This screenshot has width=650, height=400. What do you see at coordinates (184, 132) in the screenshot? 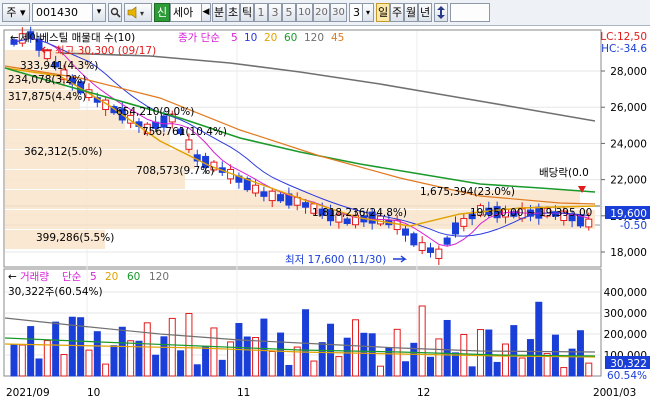
I see `profile-bar-label: 756,761(10.4%)` at bounding box center [184, 132].